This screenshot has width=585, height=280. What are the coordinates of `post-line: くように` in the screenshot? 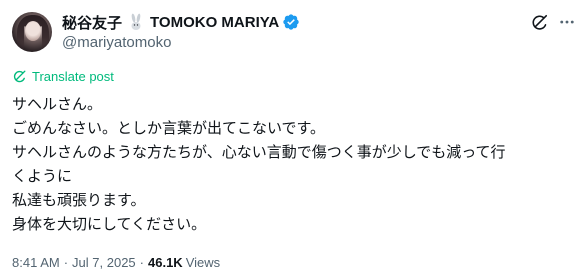 It's located at (42, 176).